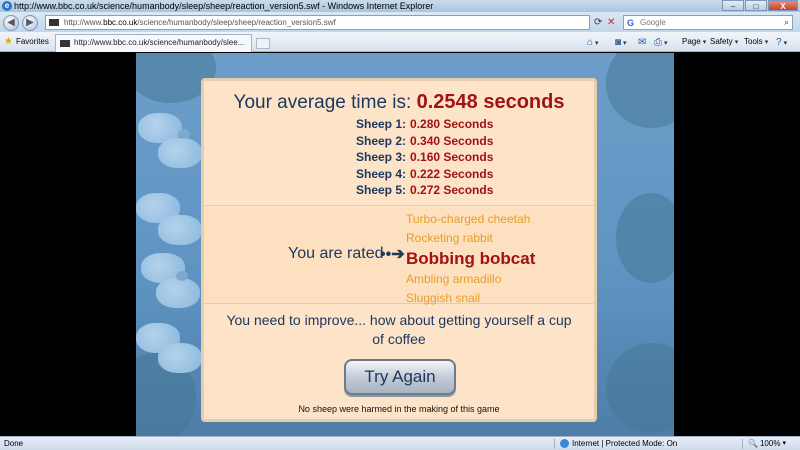  What do you see at coordinates (756, 41) in the screenshot?
I see `tools-menu: Tools ▾` at bounding box center [756, 41].